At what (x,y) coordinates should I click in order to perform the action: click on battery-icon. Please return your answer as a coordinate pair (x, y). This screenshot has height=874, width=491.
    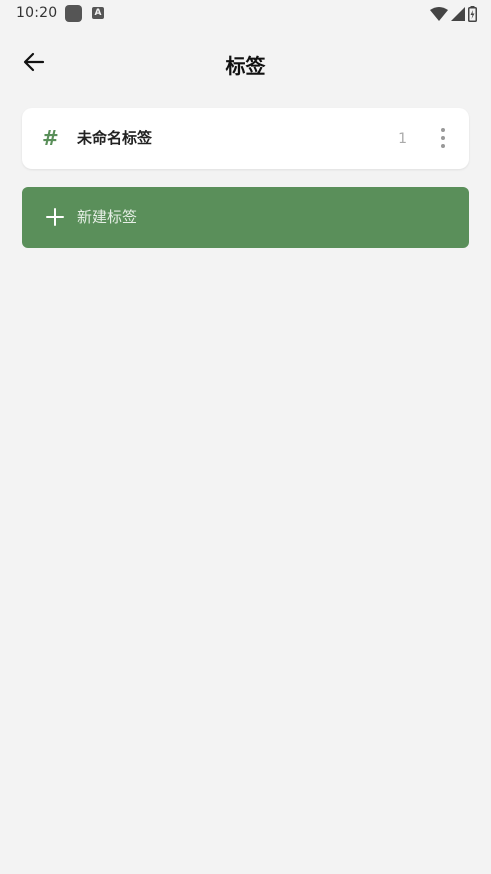
    Looking at the image, I should click on (472, 14).